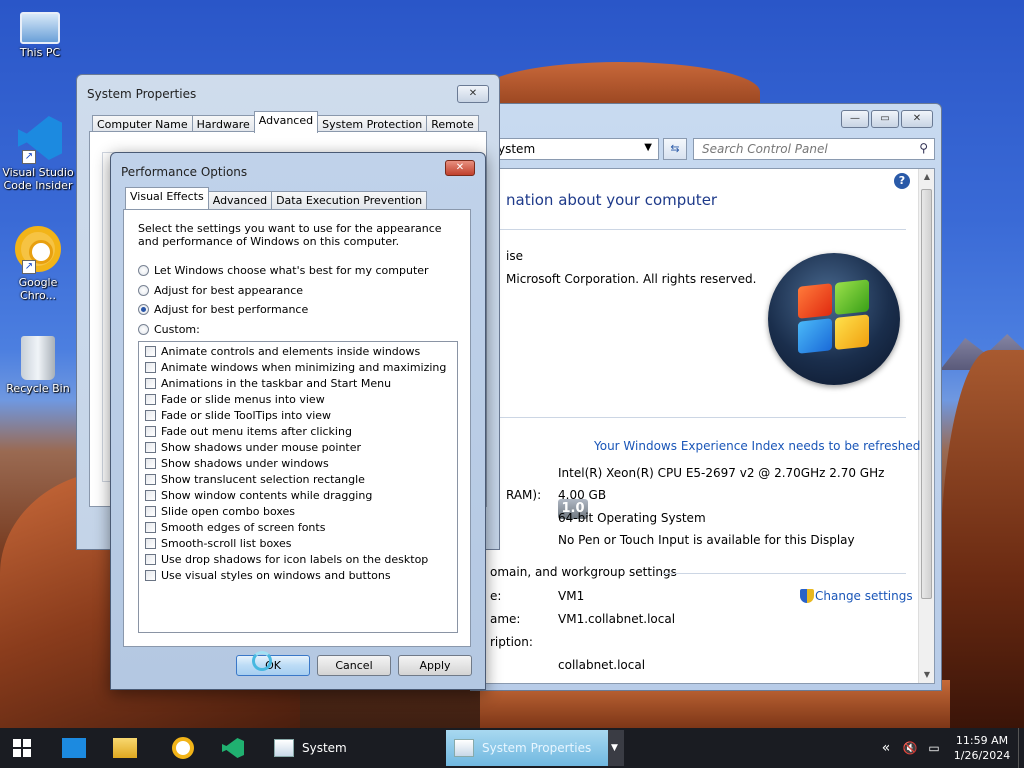  What do you see at coordinates (245, 463) in the screenshot?
I see `effect-label: Show shadows under windows` at bounding box center [245, 463].